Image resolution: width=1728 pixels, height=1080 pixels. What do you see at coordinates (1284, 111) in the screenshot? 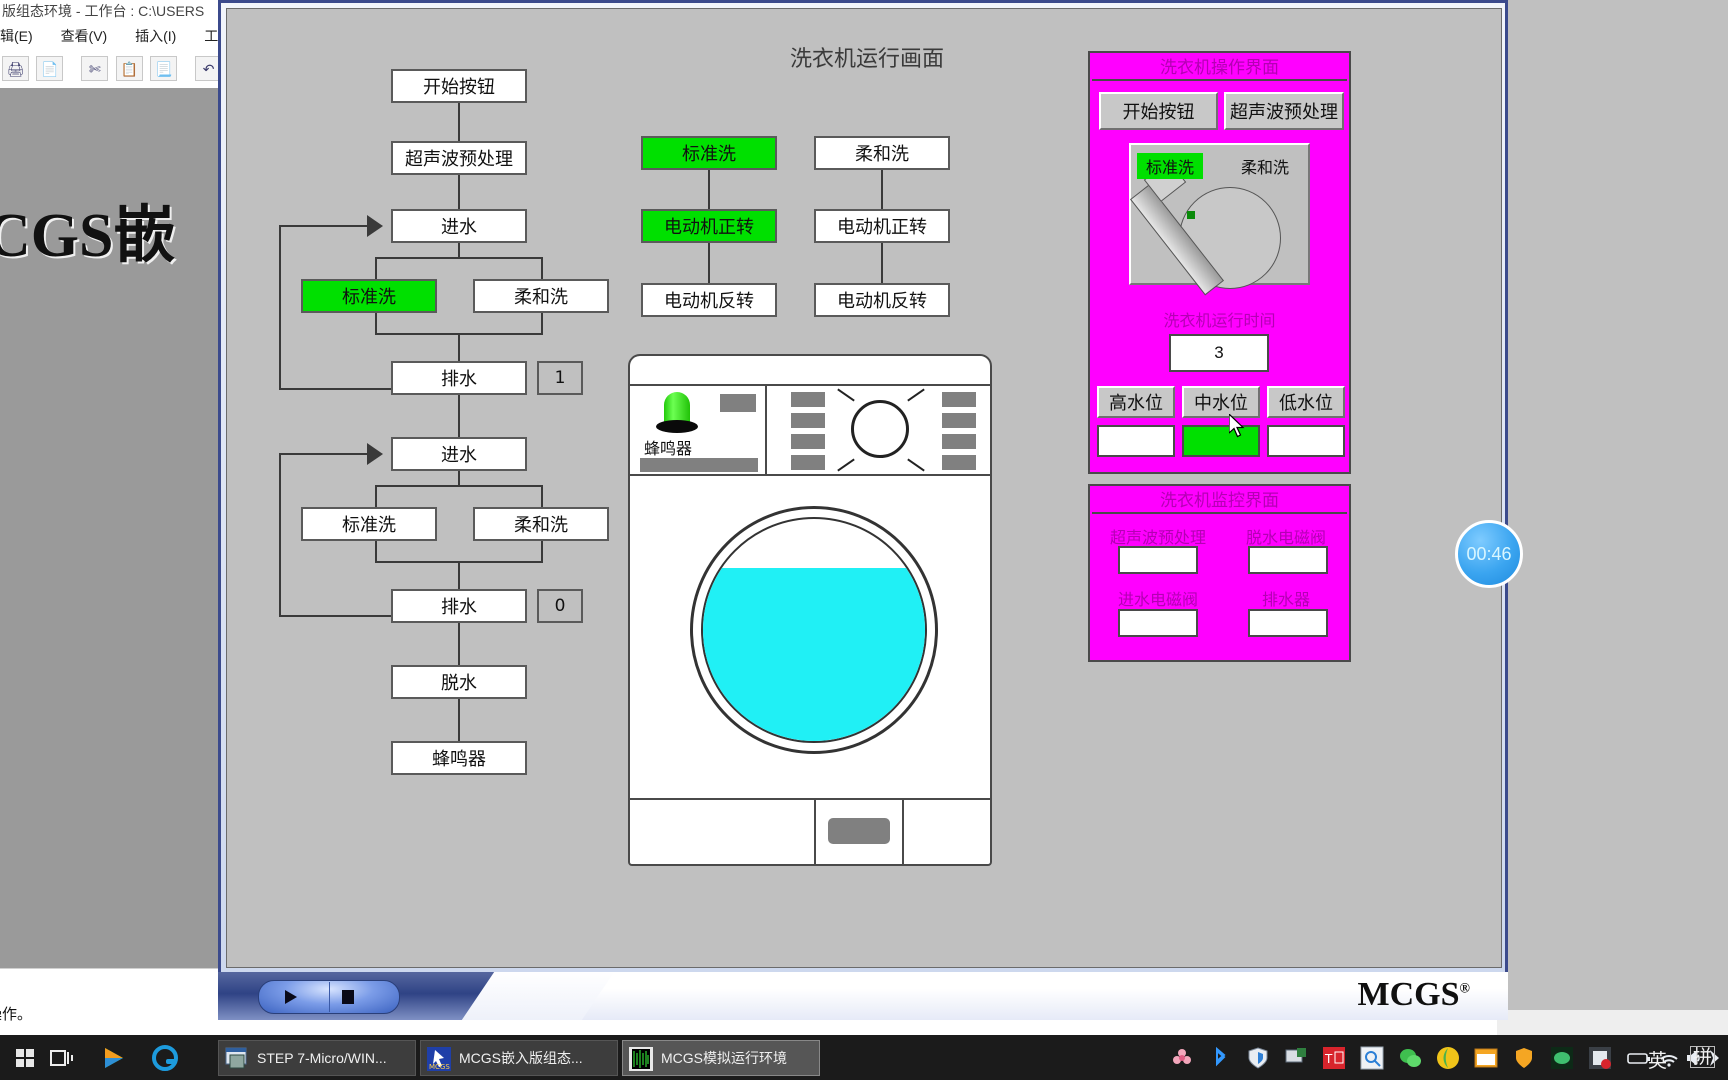
I see `op-ultrasonic-button: 超声波预处理` at bounding box center [1284, 111].